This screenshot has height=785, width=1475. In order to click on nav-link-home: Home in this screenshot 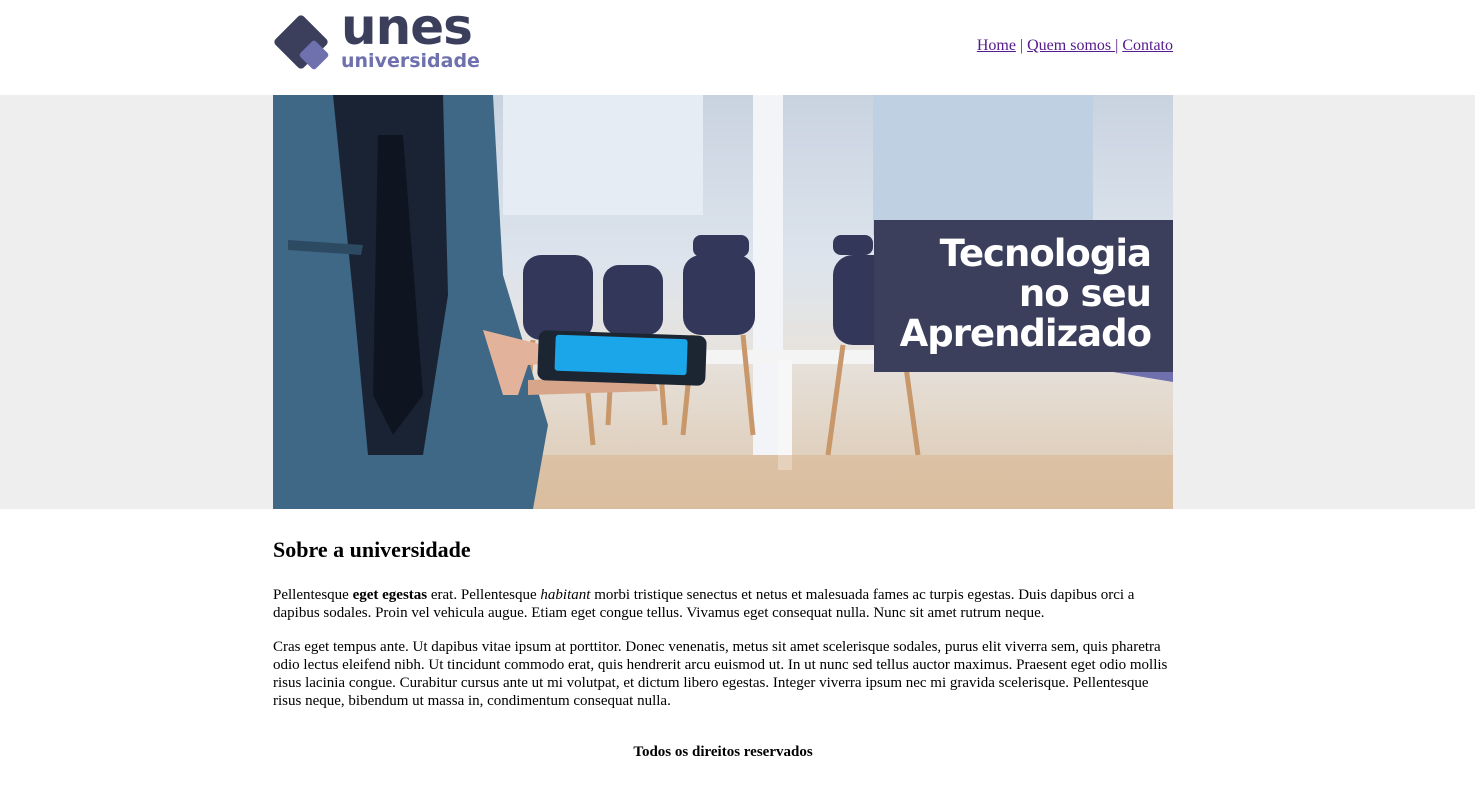, I will do `click(996, 45)`.